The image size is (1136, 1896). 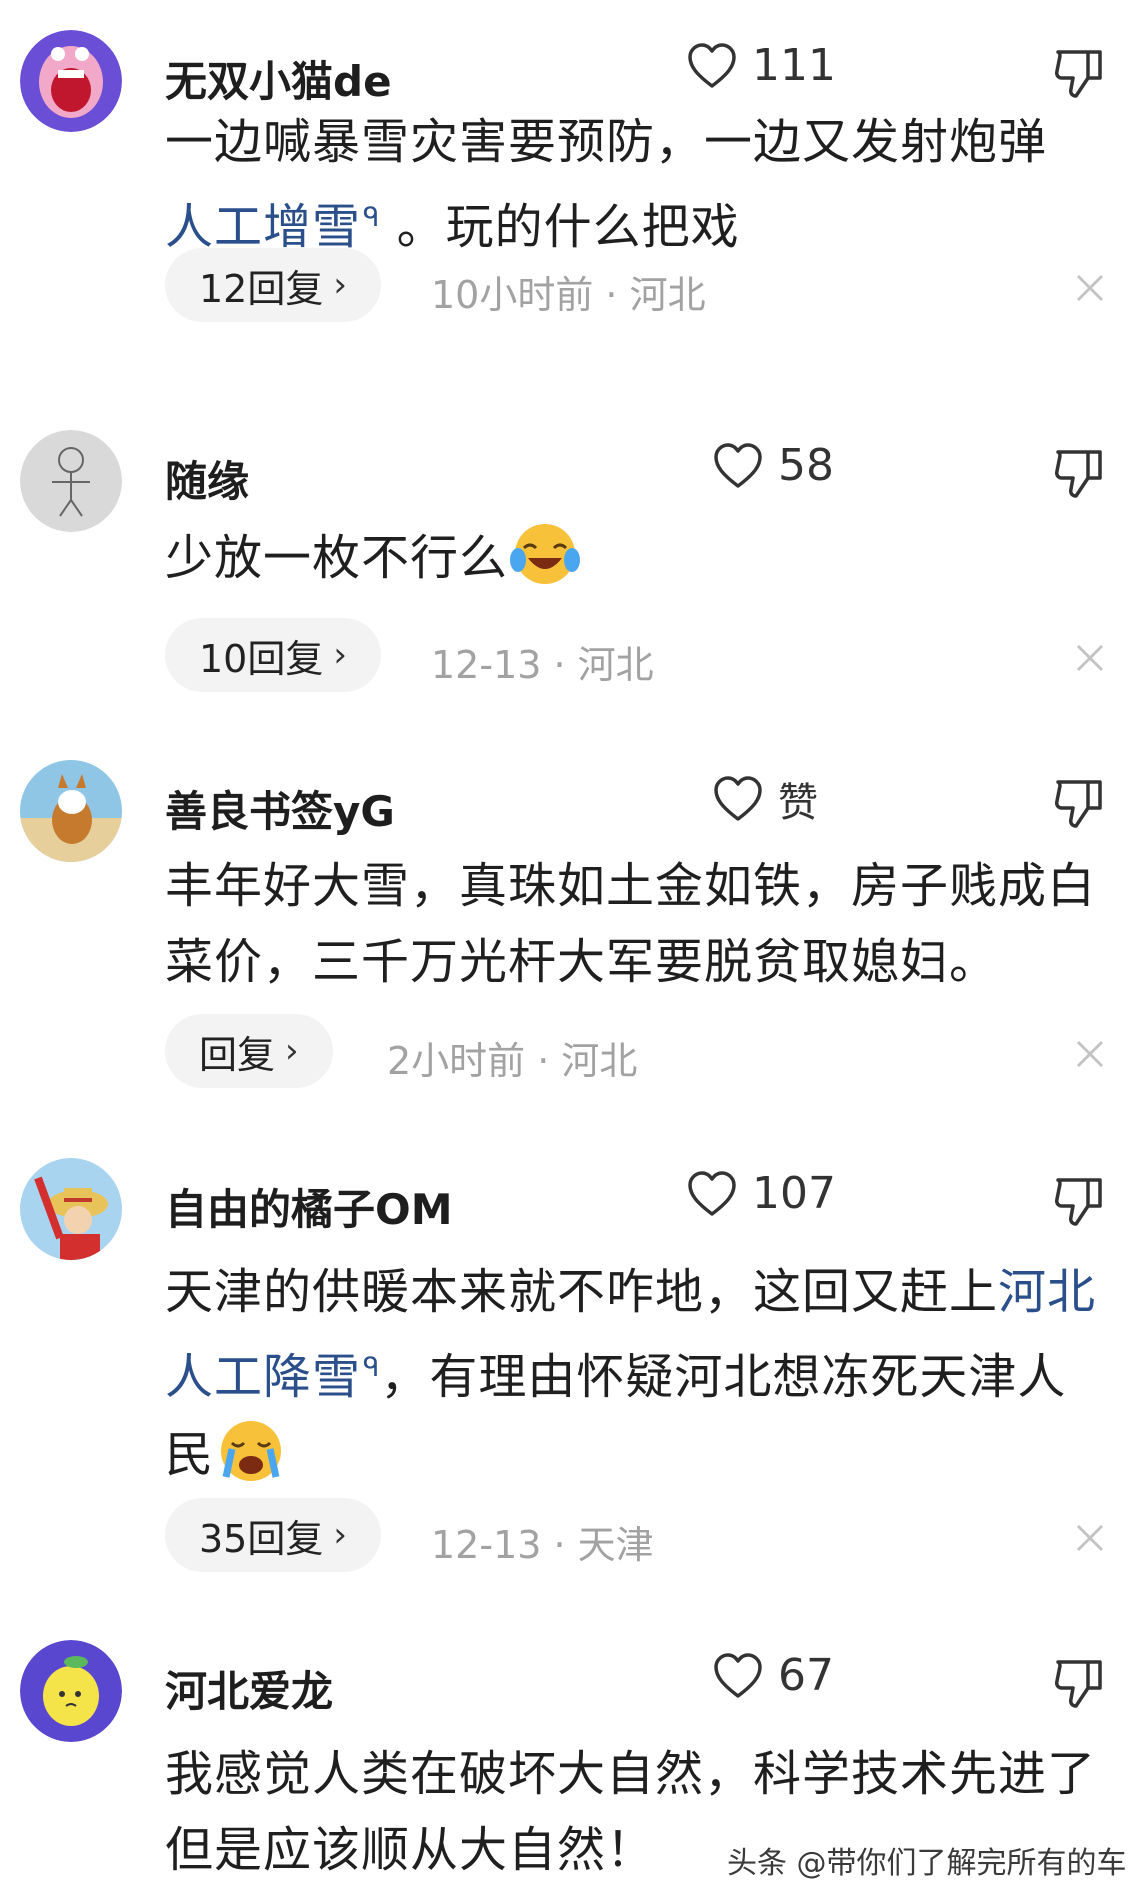 I want to click on replies-button: 12回复 ›, so click(x=273, y=285).